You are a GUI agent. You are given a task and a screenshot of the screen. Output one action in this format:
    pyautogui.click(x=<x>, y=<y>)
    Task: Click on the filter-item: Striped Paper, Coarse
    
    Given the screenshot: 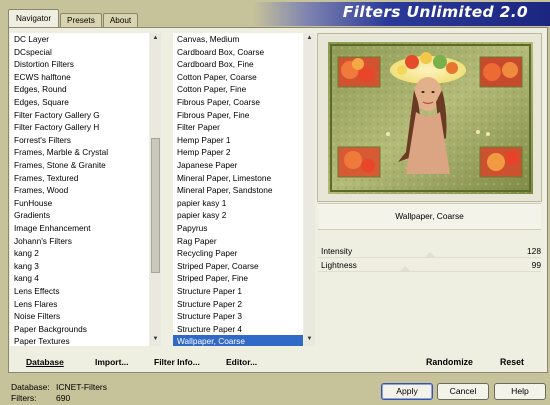 What is the action you would take?
    pyautogui.click(x=238, y=266)
    